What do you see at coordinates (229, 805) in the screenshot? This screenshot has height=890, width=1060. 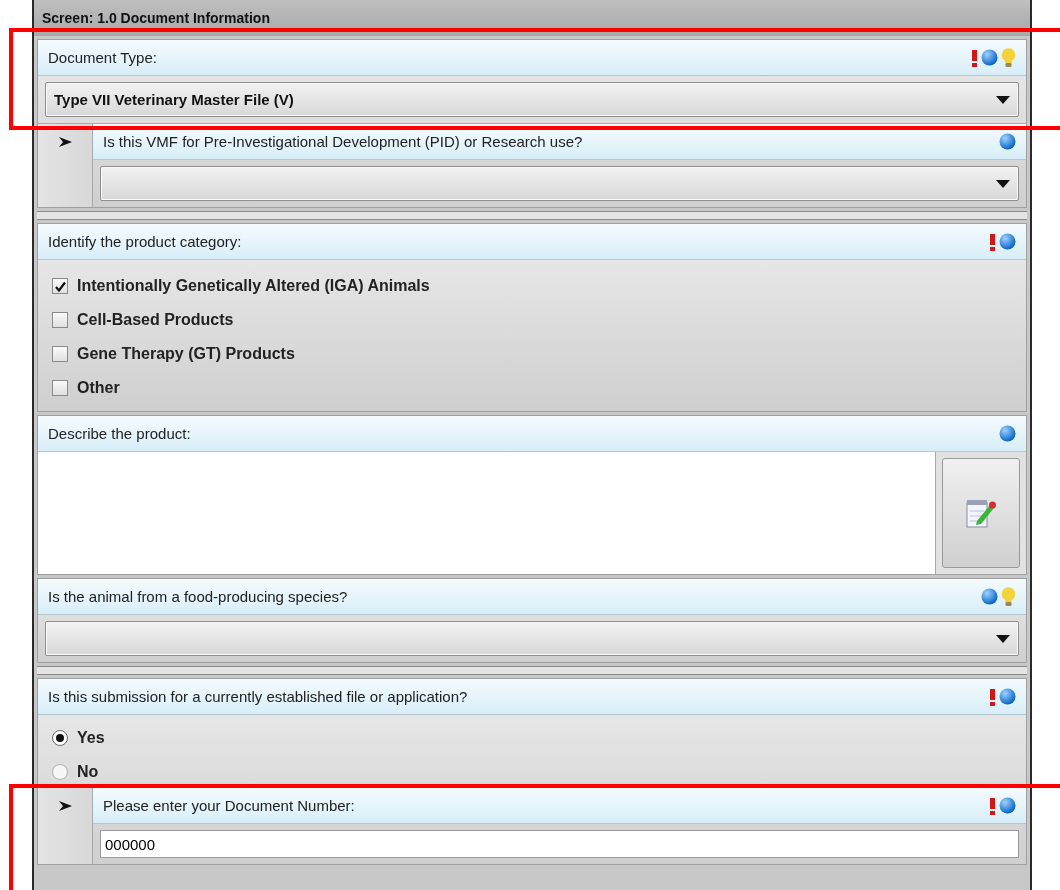 I see `question-label: Please enter your Document Number:` at bounding box center [229, 805].